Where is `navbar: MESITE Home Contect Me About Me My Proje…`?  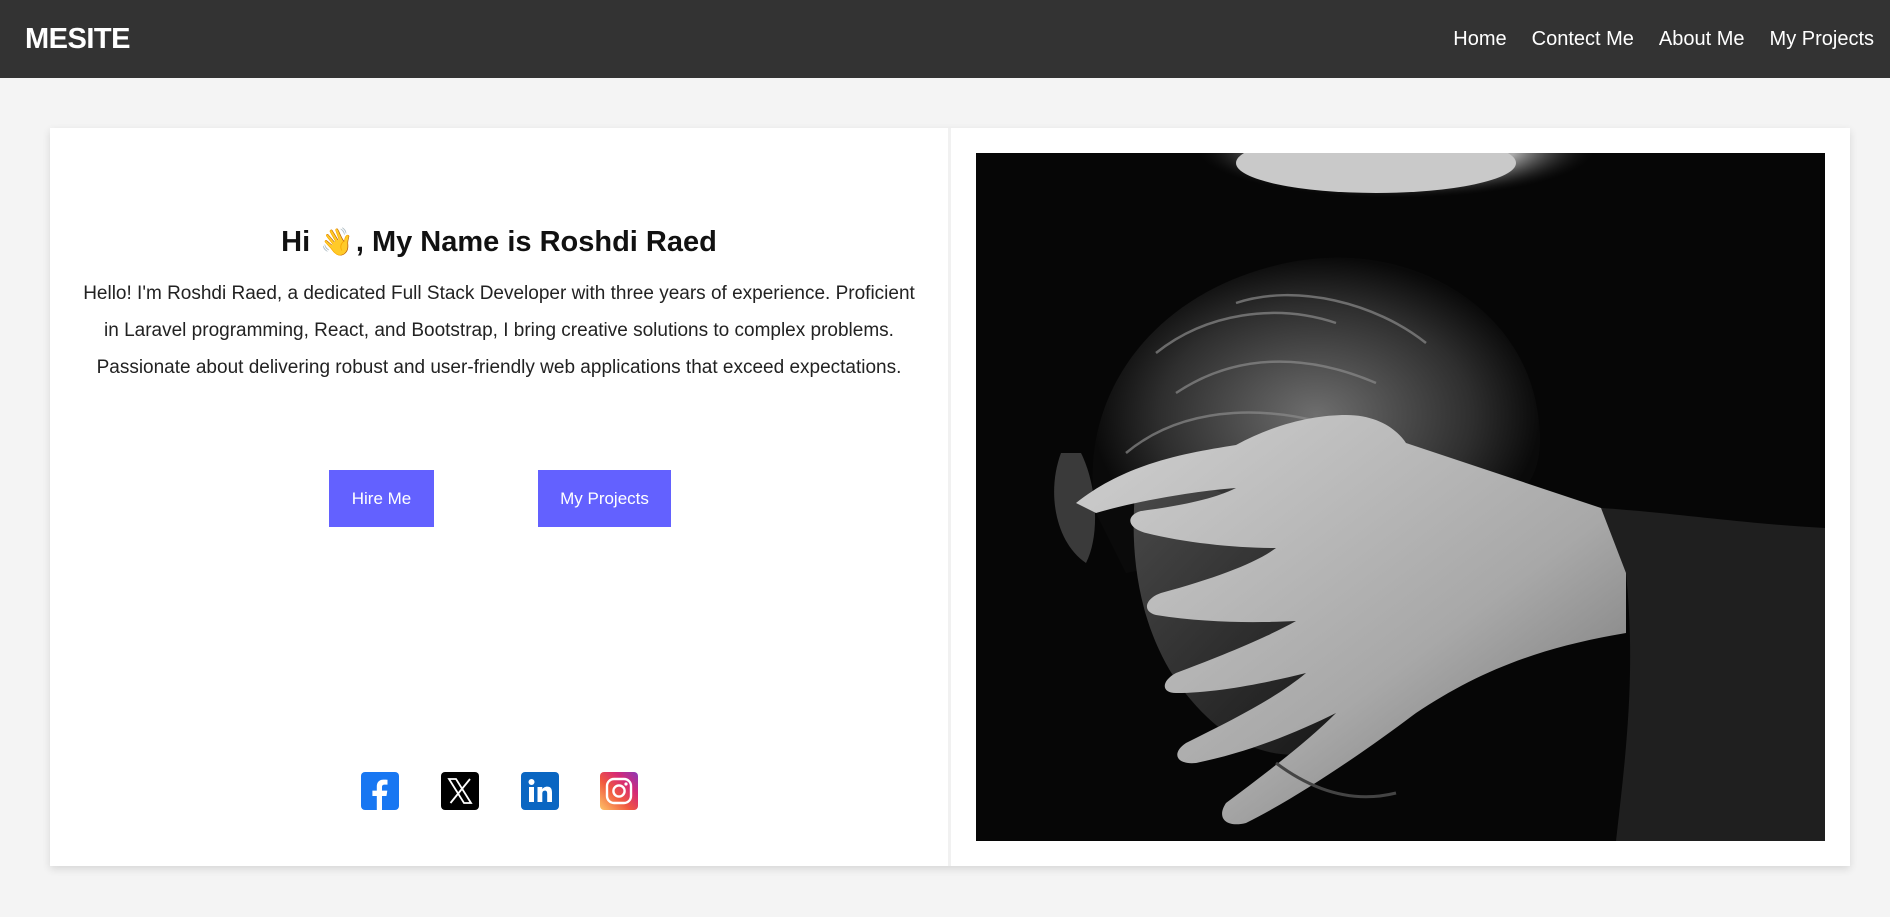 navbar: MESITE Home Contect Me About Me My Proje… is located at coordinates (945, 39).